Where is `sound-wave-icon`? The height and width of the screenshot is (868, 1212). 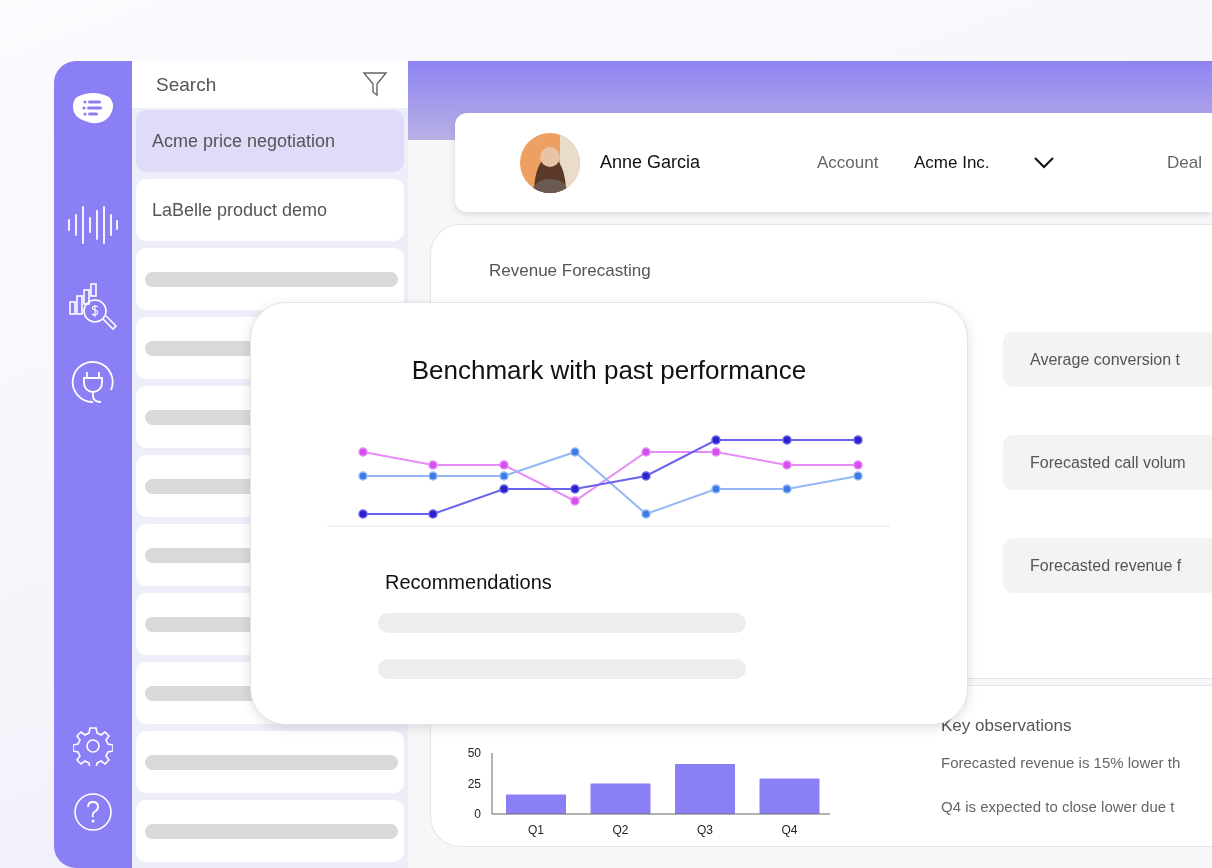 sound-wave-icon is located at coordinates (93, 225).